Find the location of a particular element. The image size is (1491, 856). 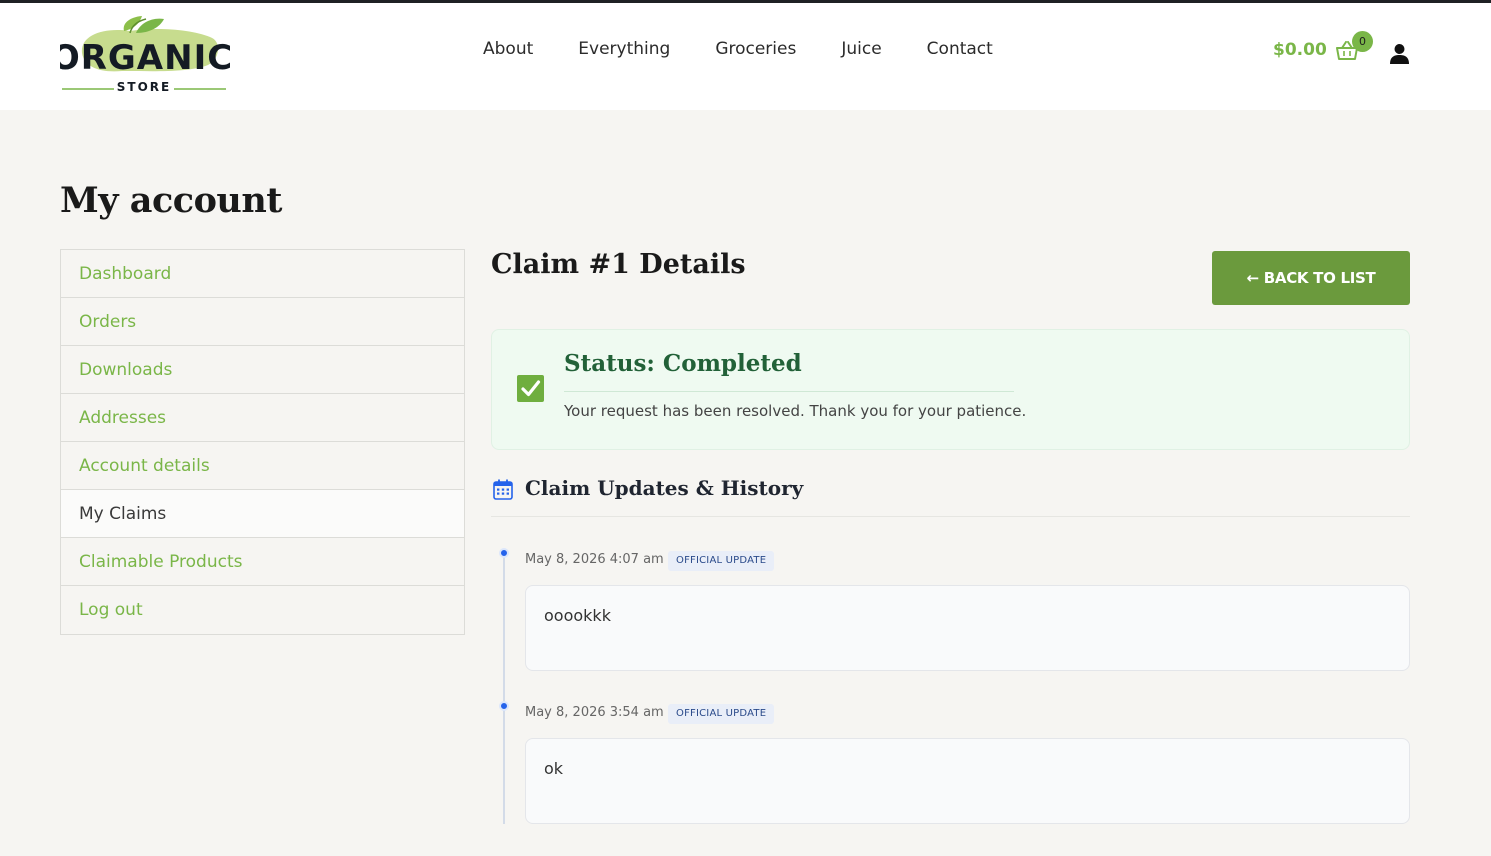

main-nav: About Everything Groceries Juice Contact is located at coordinates (738, 49).